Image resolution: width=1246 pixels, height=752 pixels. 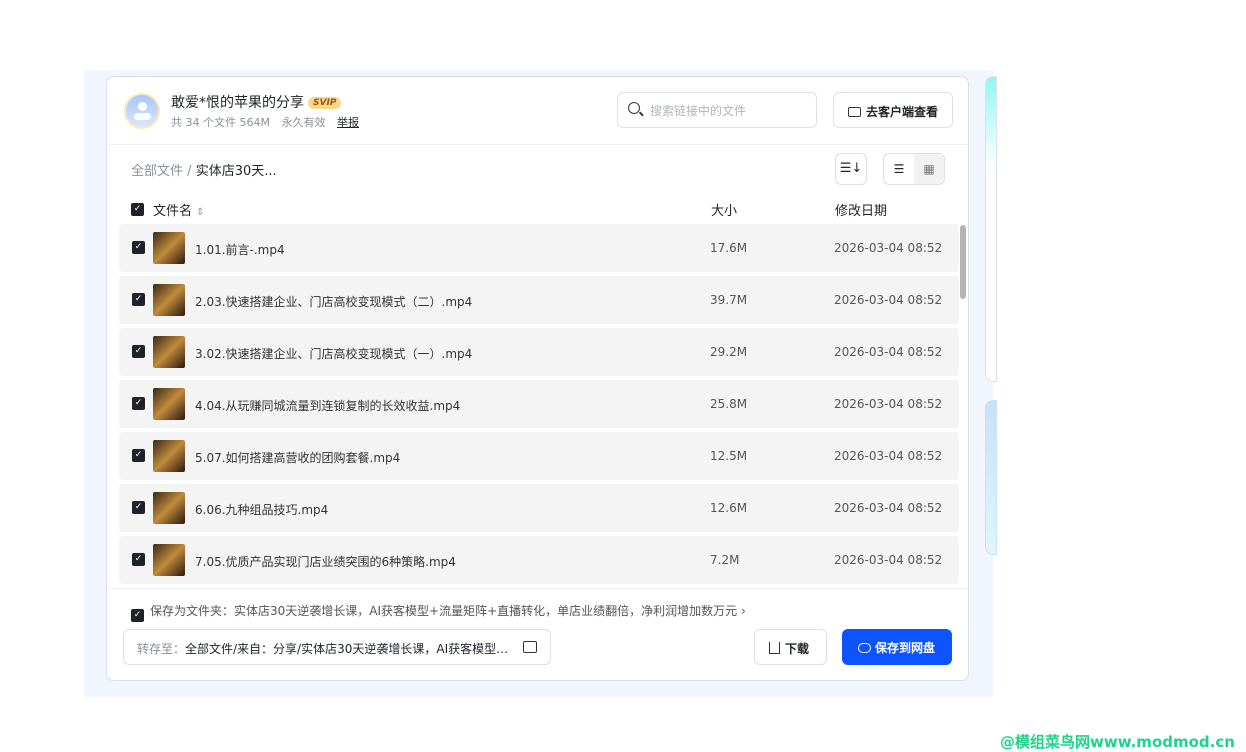 I want to click on file-name: 6.06.九种组品技巧.mp4, so click(x=261, y=509).